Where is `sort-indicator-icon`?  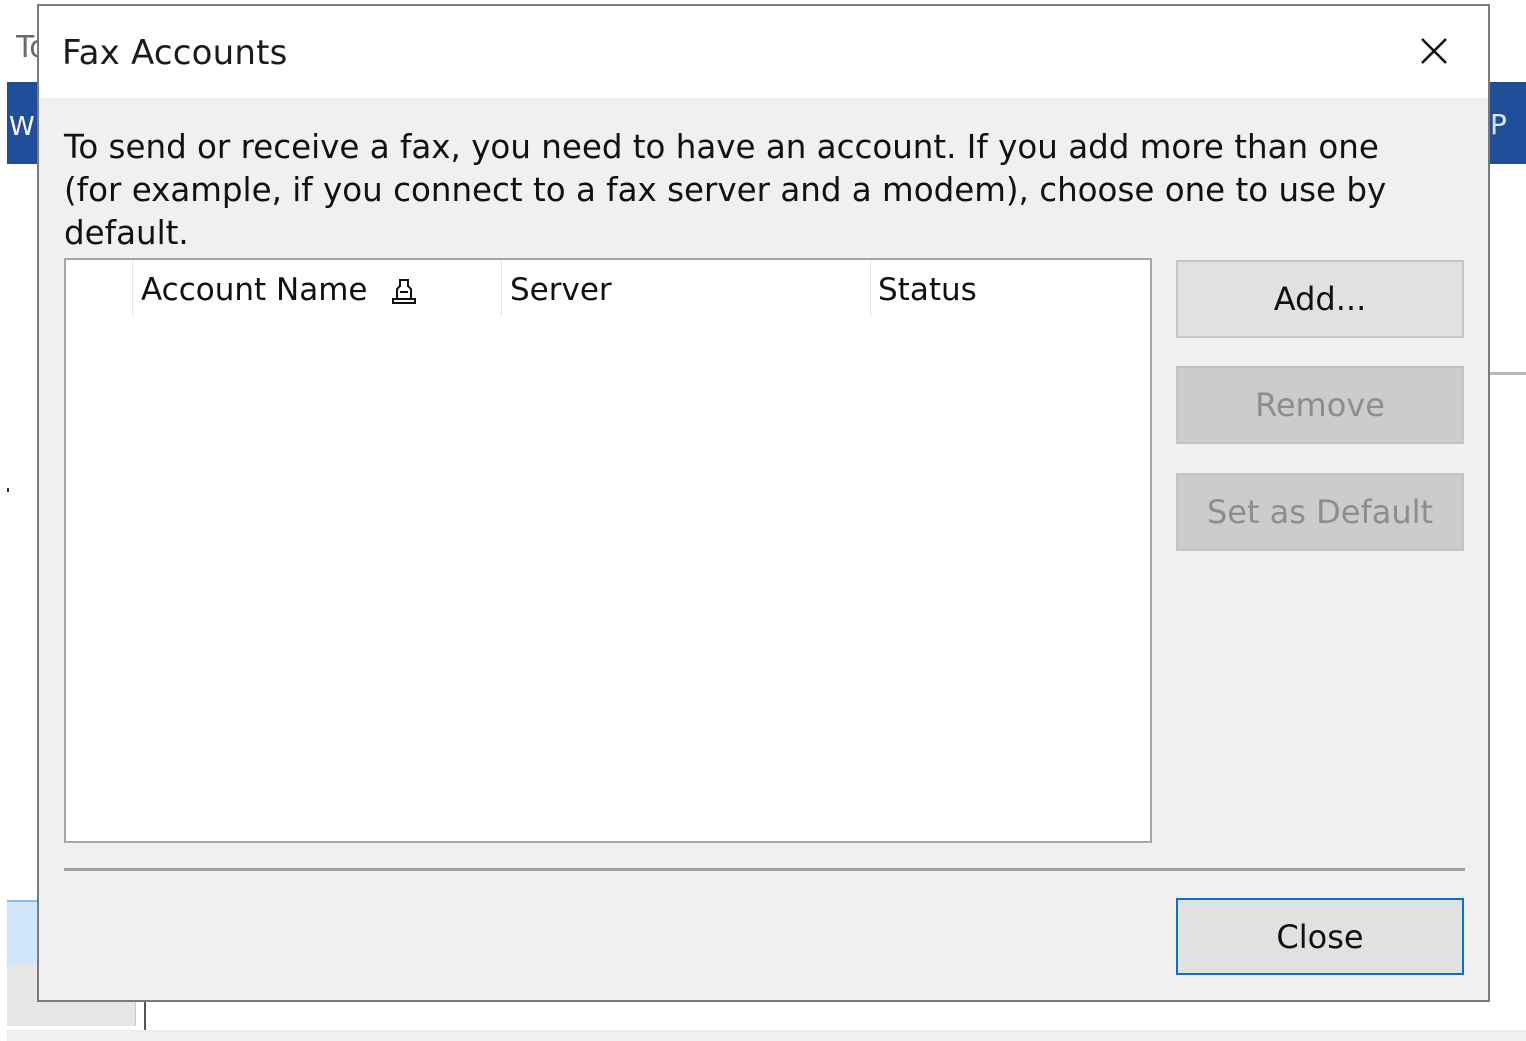
sort-indicator-icon is located at coordinates (404, 291).